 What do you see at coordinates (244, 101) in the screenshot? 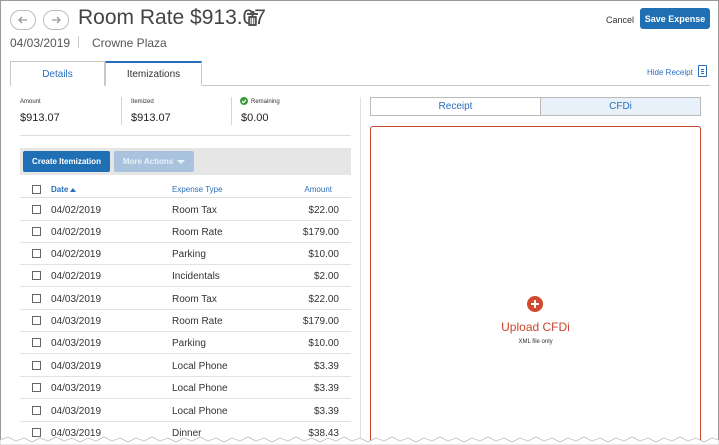
I see `check-circle-icon` at bounding box center [244, 101].